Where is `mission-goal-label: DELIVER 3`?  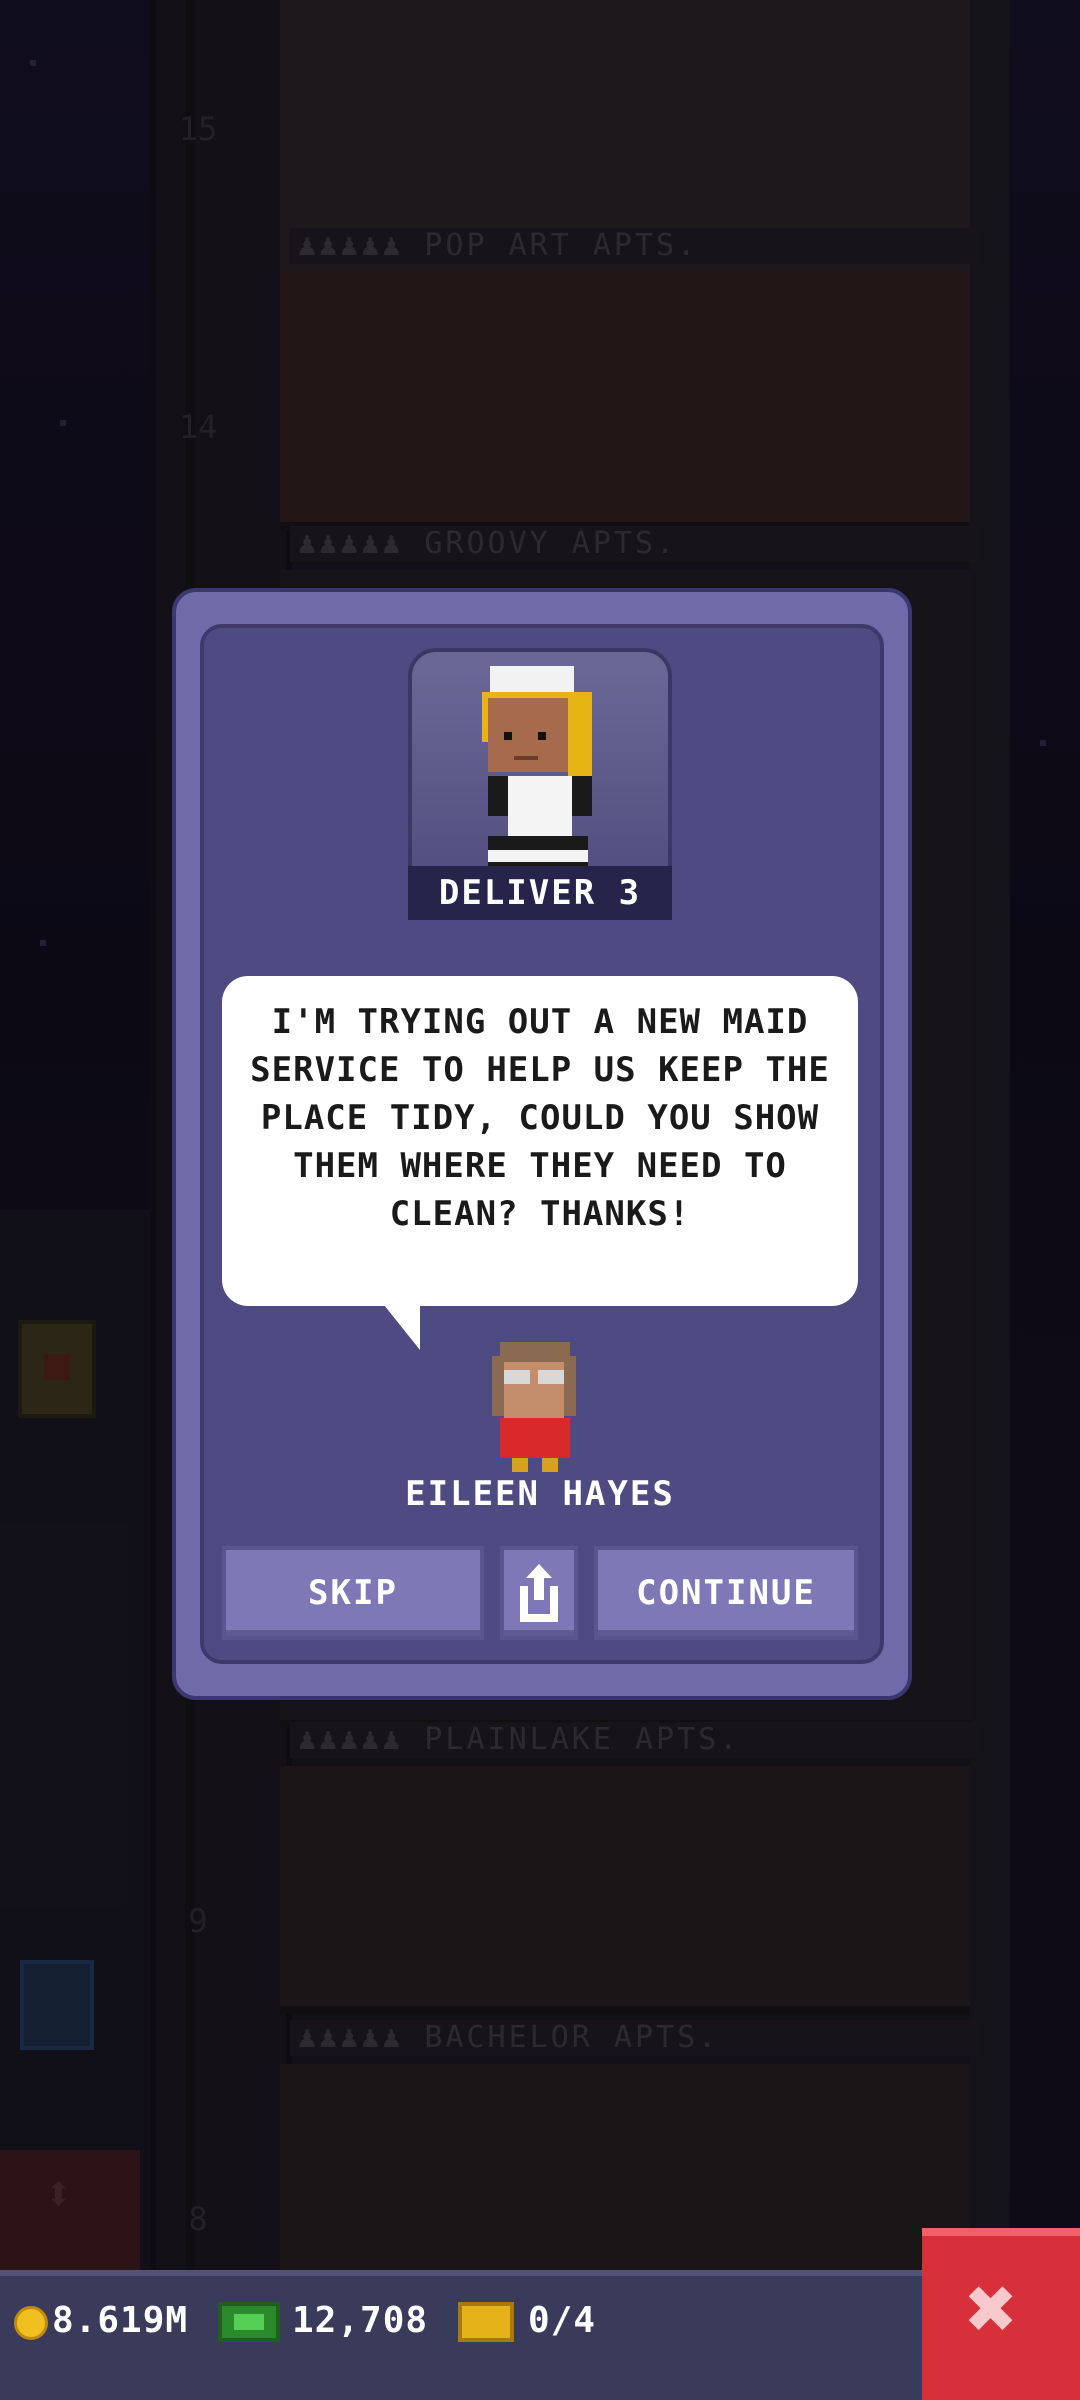 mission-goal-label: DELIVER 3 is located at coordinates (540, 893).